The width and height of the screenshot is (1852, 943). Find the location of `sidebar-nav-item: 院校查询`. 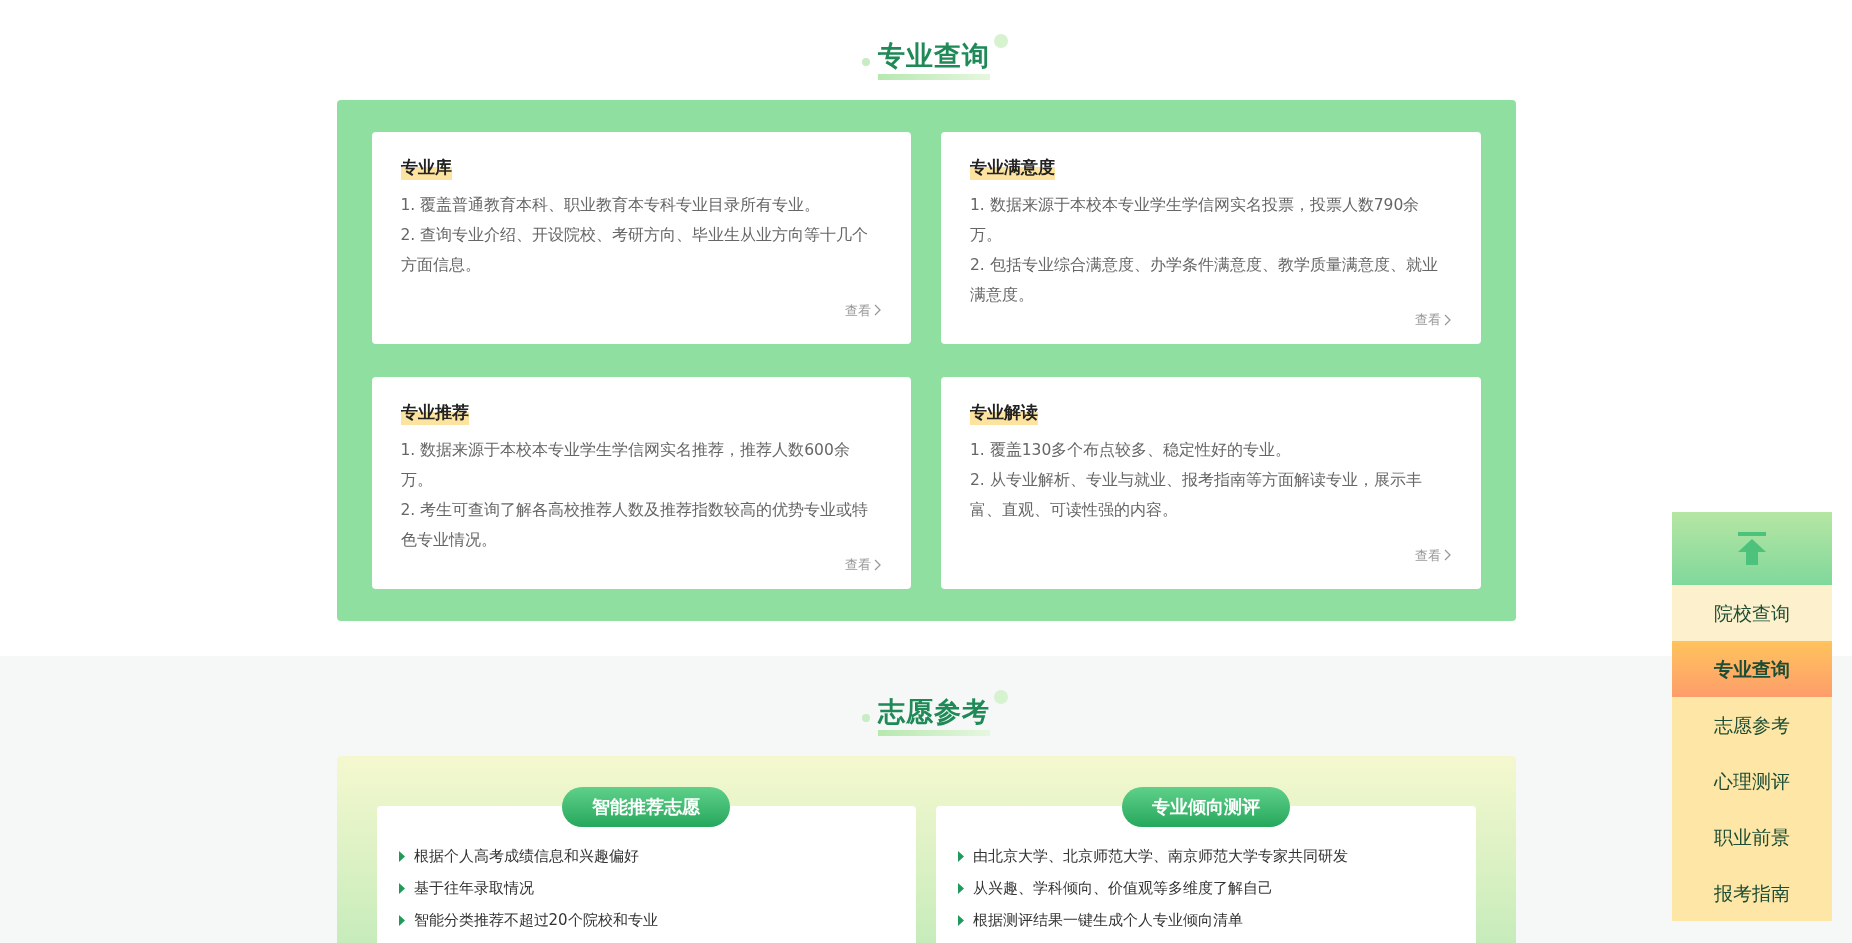

sidebar-nav-item: 院校查询 is located at coordinates (1752, 613).